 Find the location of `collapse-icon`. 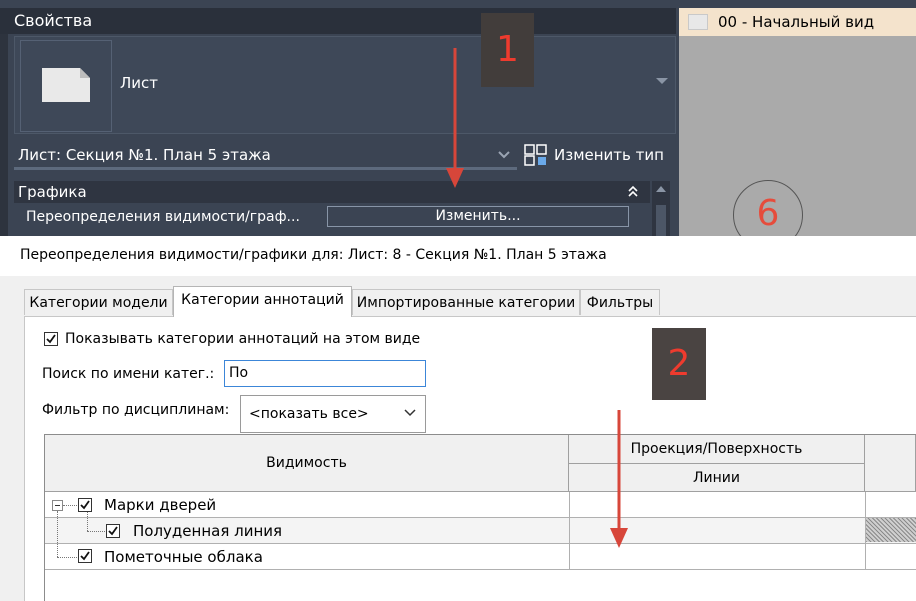

collapse-icon is located at coordinates (633, 191).